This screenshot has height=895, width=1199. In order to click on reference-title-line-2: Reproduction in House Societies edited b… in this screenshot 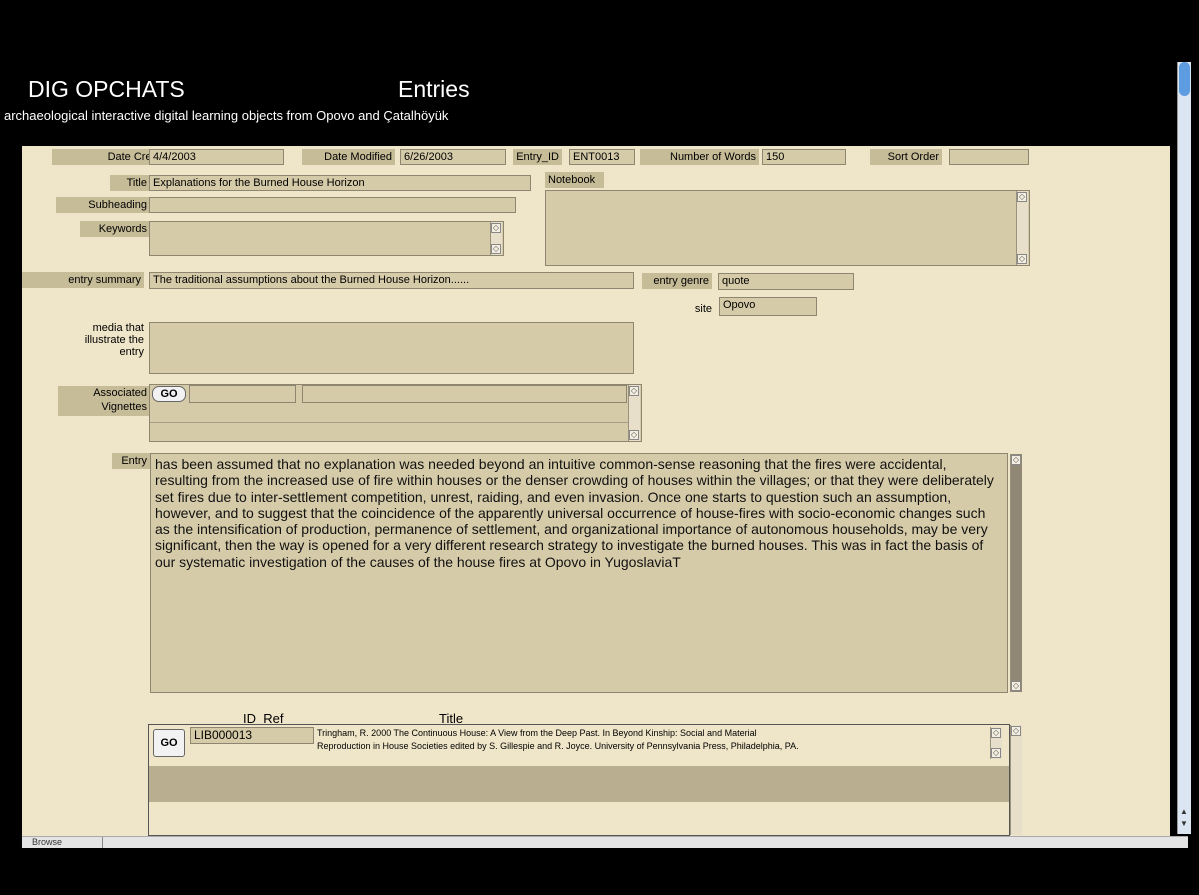, I will do `click(558, 746)`.